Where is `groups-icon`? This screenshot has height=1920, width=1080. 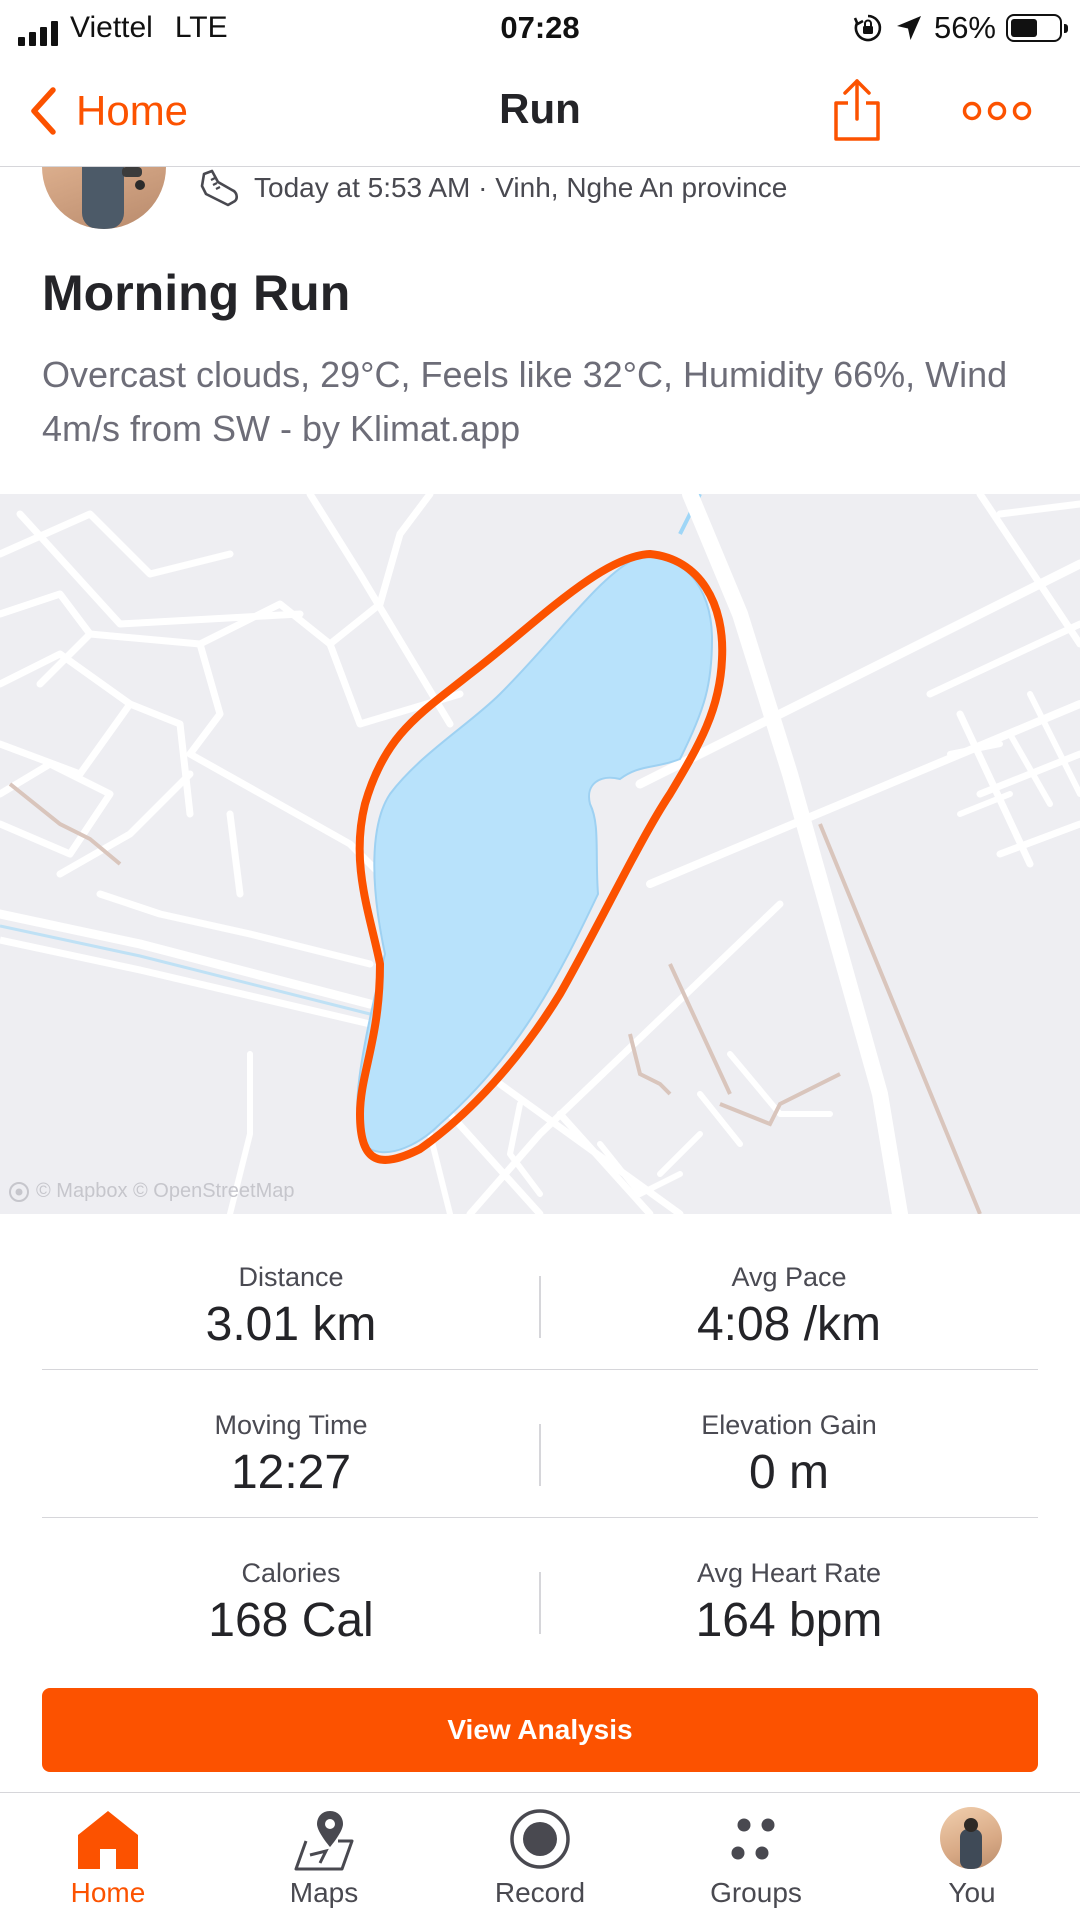 groups-icon is located at coordinates (753, 1839).